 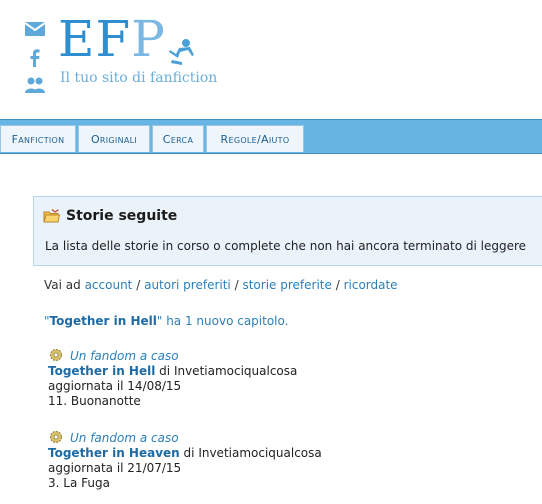 What do you see at coordinates (148, 39) in the screenshot?
I see `logo-tail-text: P` at bounding box center [148, 39].